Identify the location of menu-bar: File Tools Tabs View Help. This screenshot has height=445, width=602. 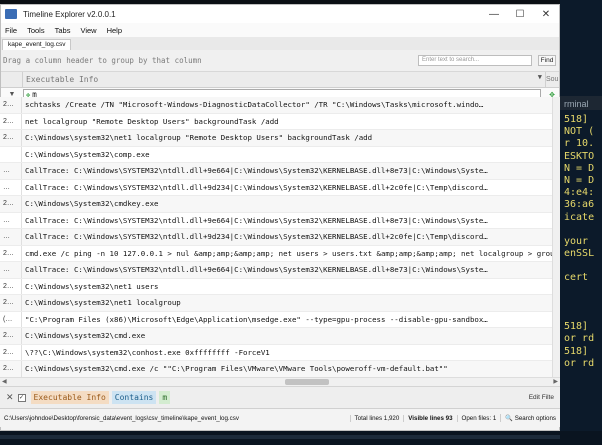
(280, 30).